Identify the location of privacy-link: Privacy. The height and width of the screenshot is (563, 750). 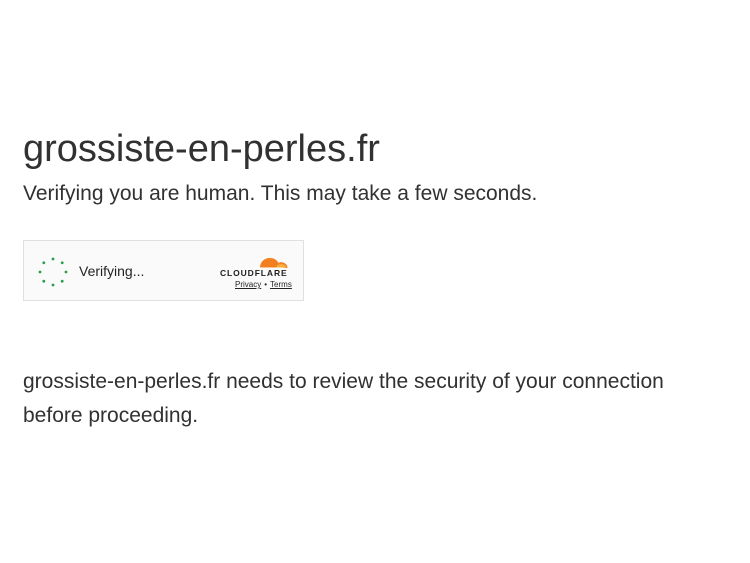
(248, 284).